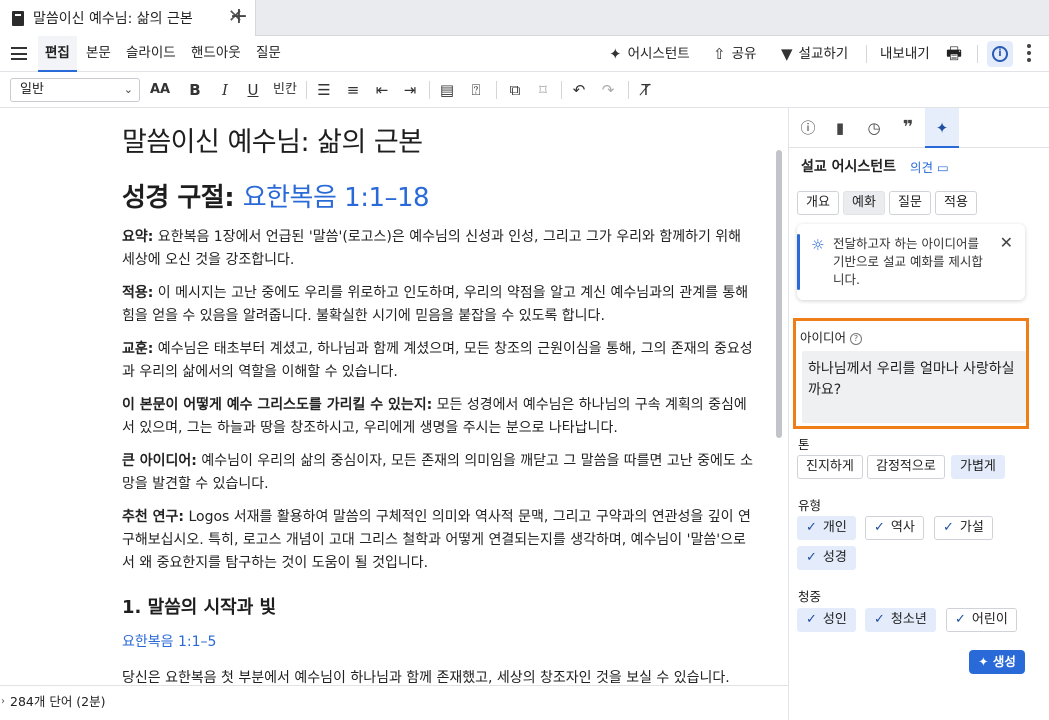 This screenshot has height=720, width=1049. What do you see at coordinates (810, 596) in the screenshot?
I see `audience-label: 청중` at bounding box center [810, 596].